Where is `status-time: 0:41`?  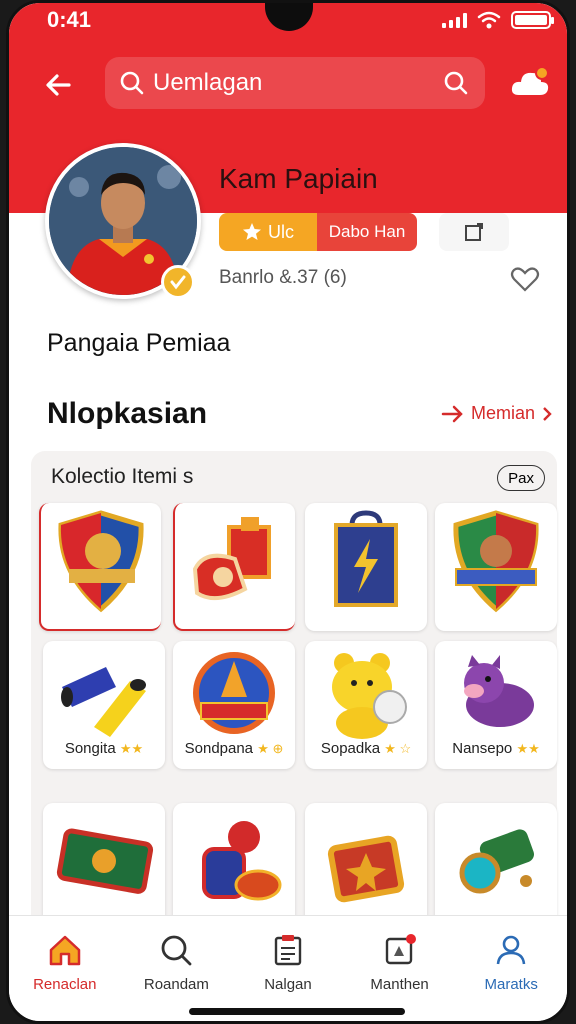 status-time: 0:41 is located at coordinates (69, 19).